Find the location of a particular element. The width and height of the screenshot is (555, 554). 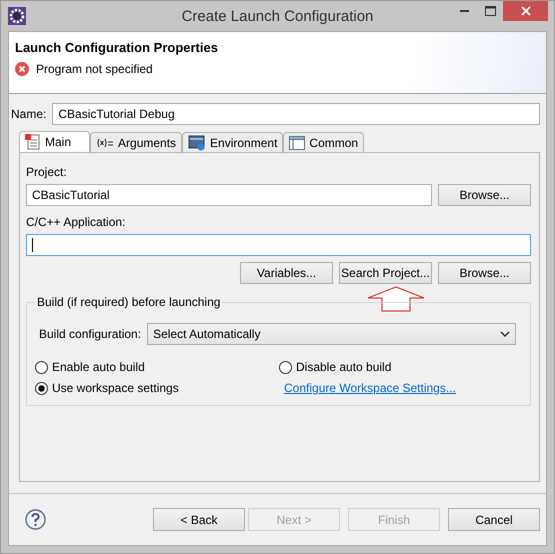

table-icon is located at coordinates (297, 143).